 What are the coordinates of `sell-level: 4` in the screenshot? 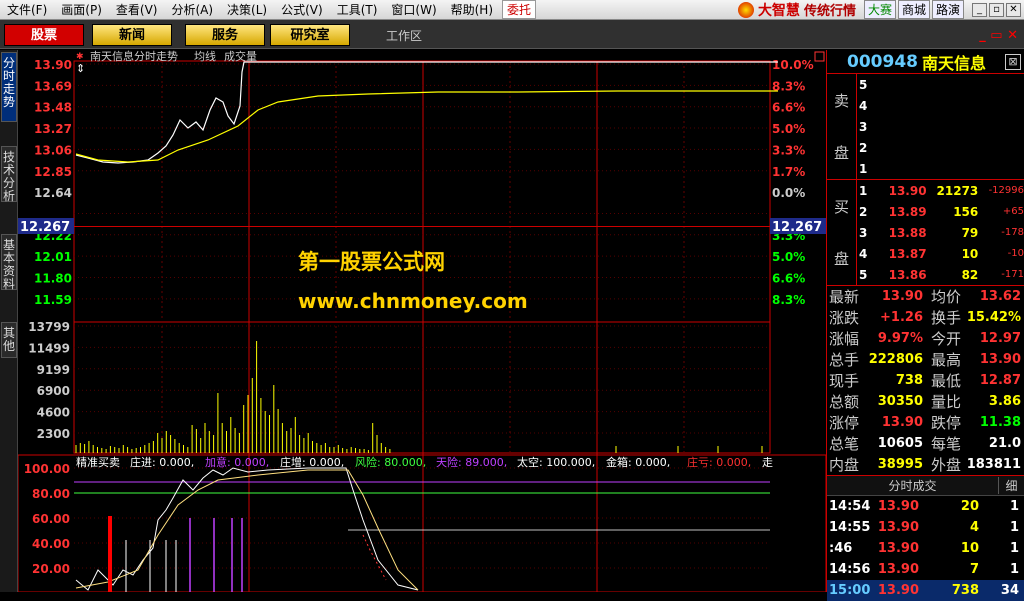 It's located at (863, 105).